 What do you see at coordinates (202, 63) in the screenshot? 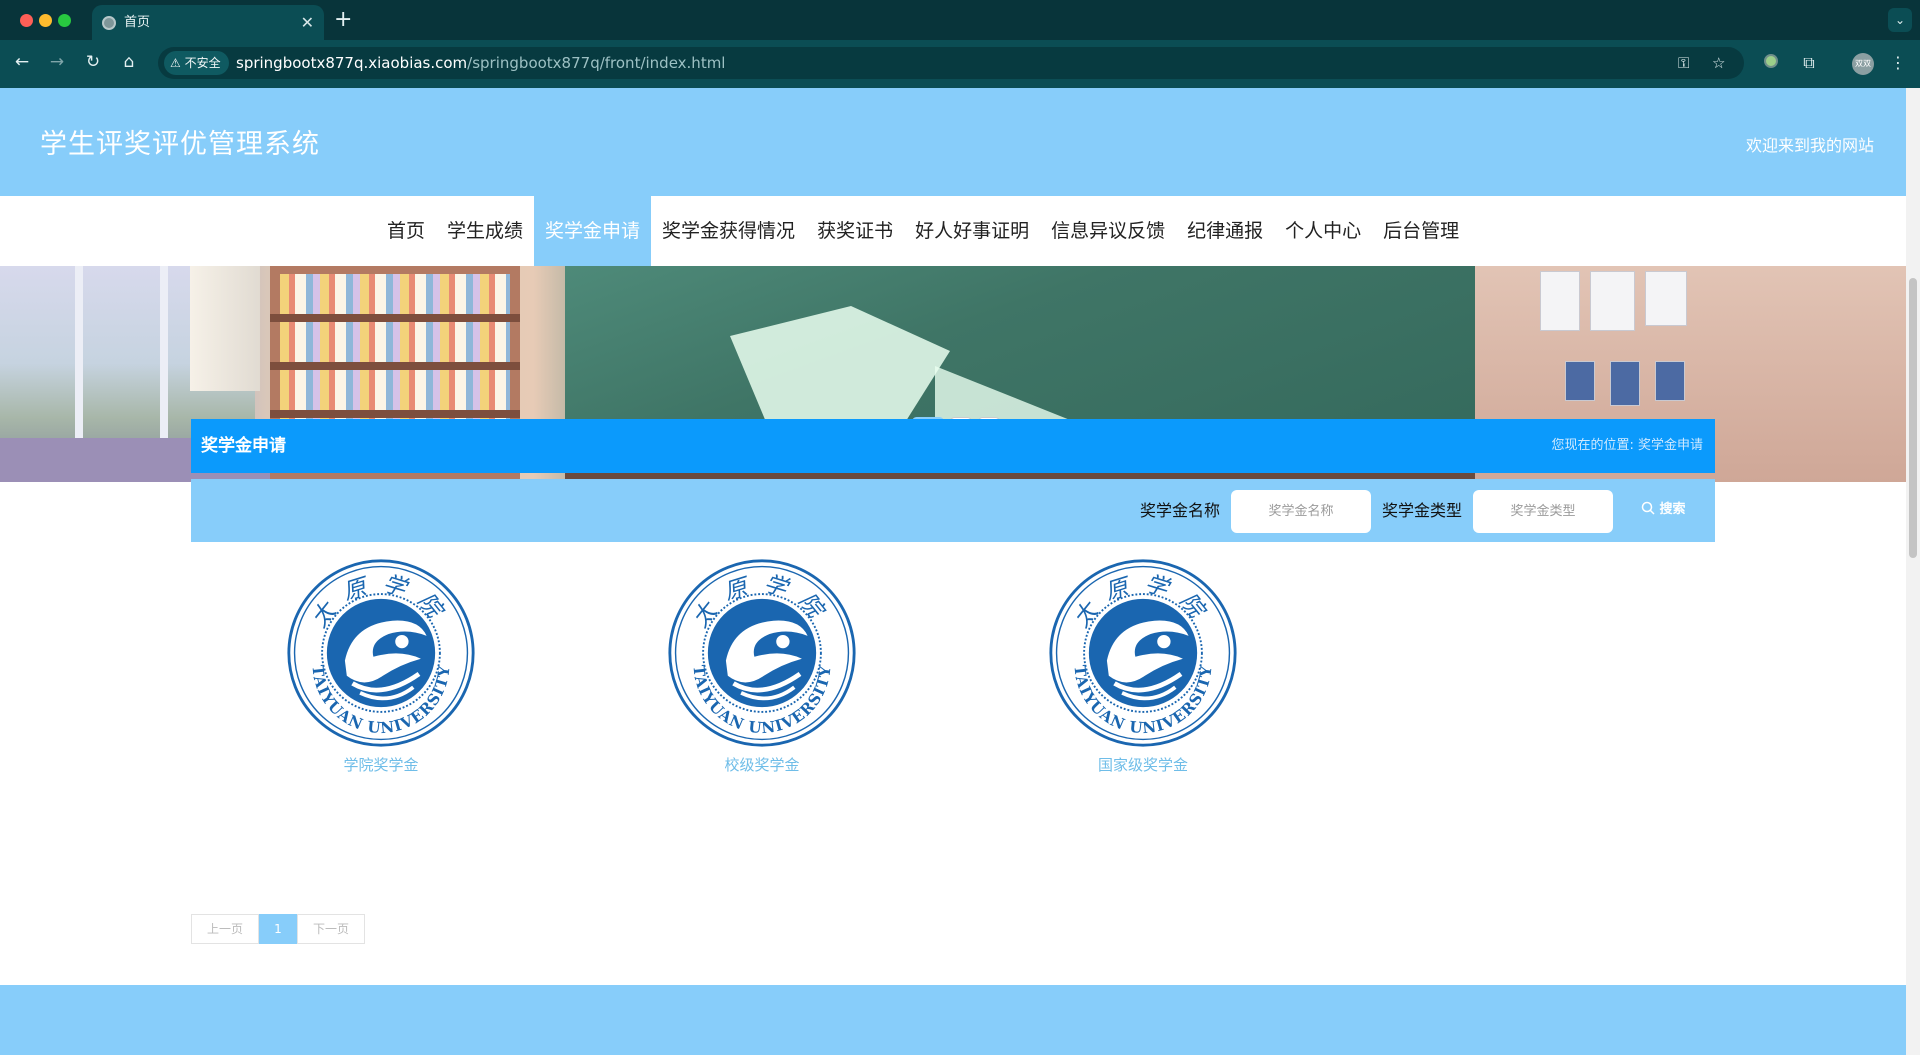
I see `security-label: 不安全` at bounding box center [202, 63].